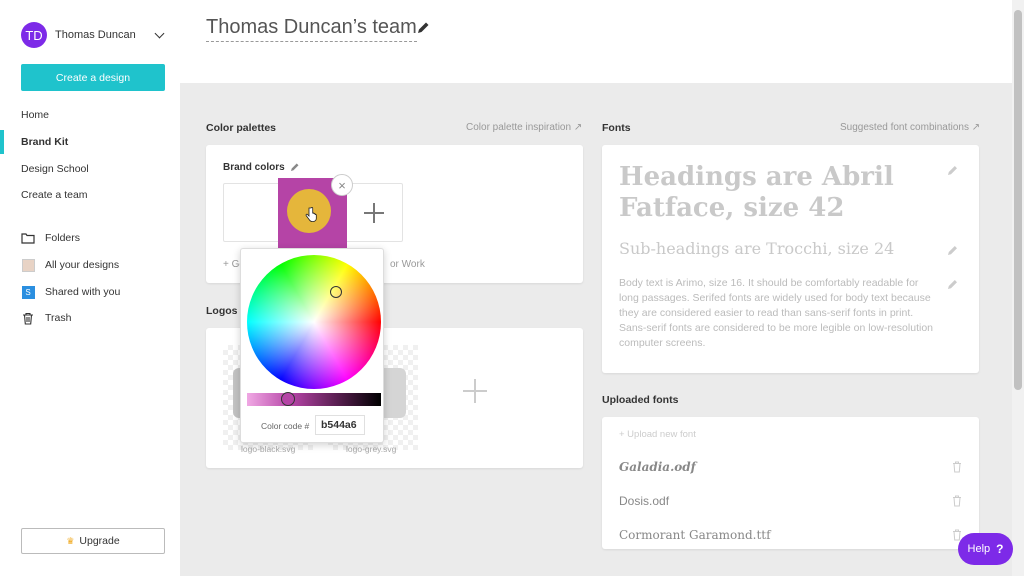 The width and height of the screenshot is (1024, 576). I want to click on upload-font-link: + Upload new font, so click(657, 434).